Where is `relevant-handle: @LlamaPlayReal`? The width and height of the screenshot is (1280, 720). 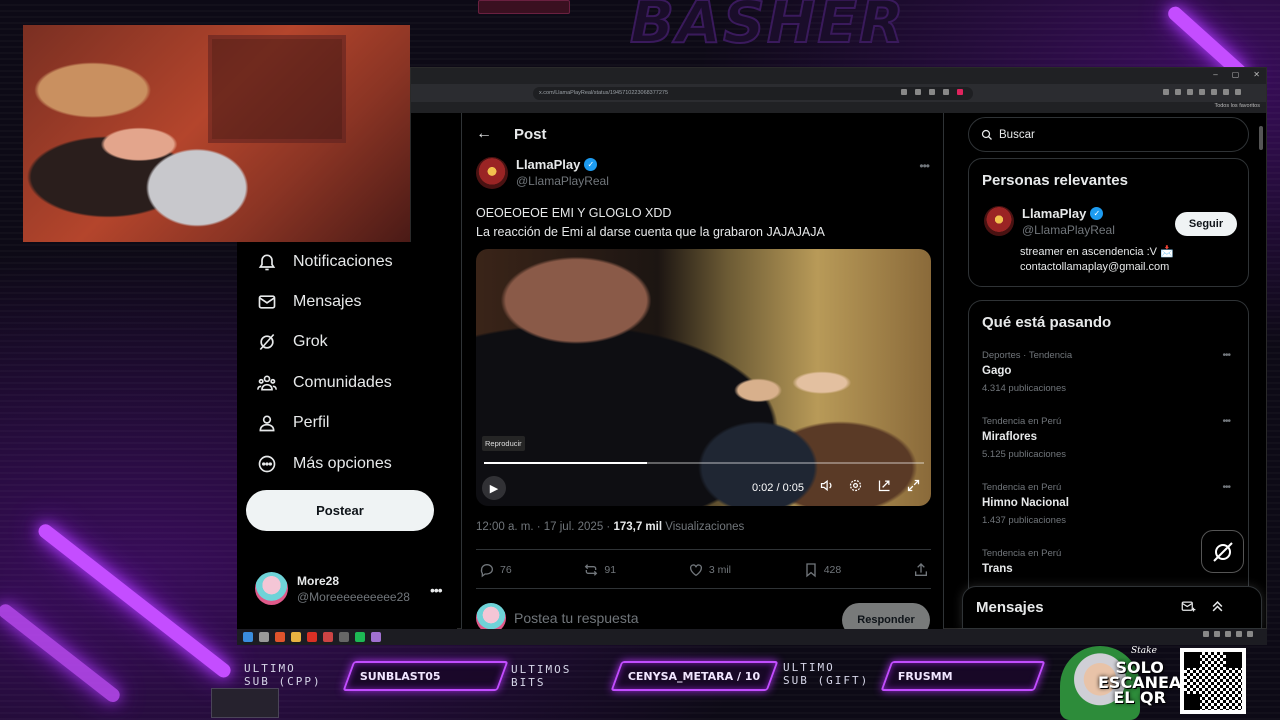 relevant-handle: @LlamaPlayReal is located at coordinates (1068, 230).